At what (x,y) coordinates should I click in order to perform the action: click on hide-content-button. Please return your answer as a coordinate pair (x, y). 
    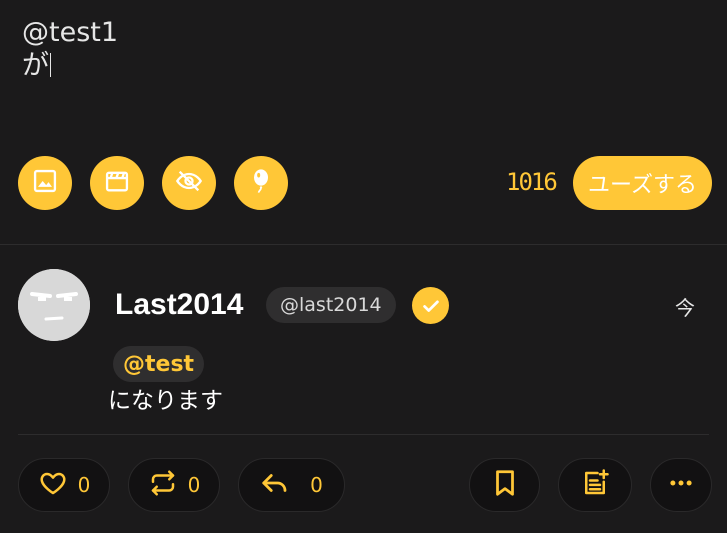
    Looking at the image, I should click on (189, 183).